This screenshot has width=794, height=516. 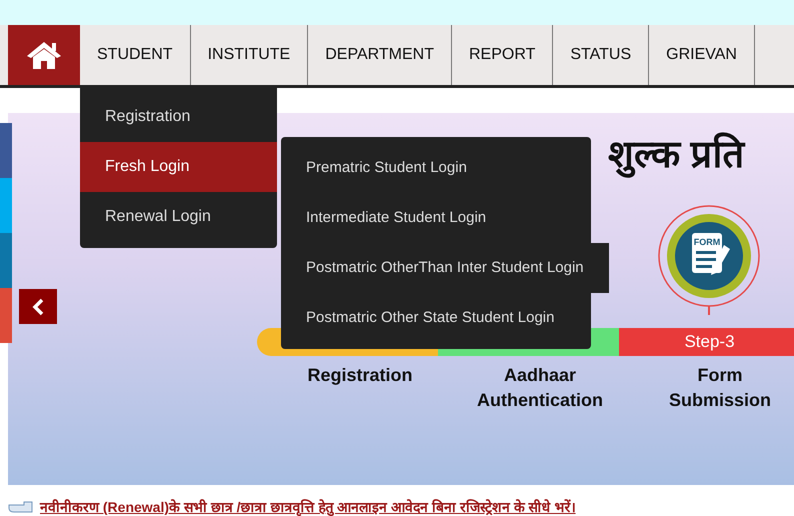 I want to click on step-label: Form Submission, so click(x=720, y=388).